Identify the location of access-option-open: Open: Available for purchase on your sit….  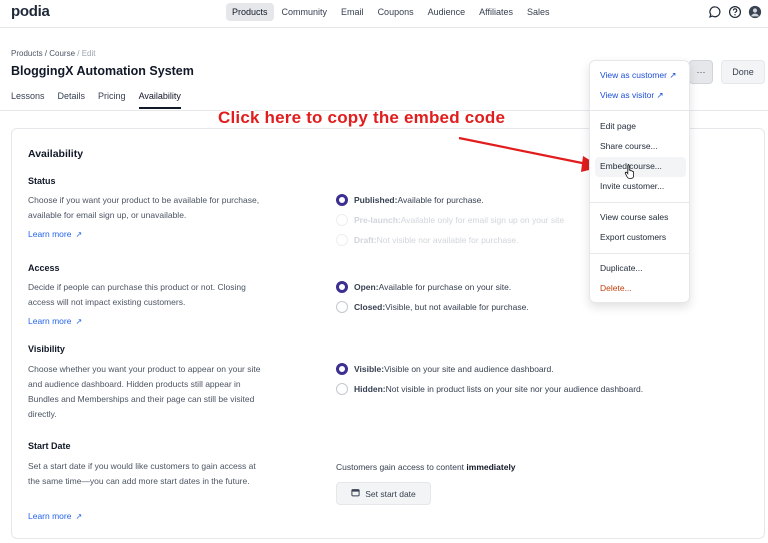
(423, 287).